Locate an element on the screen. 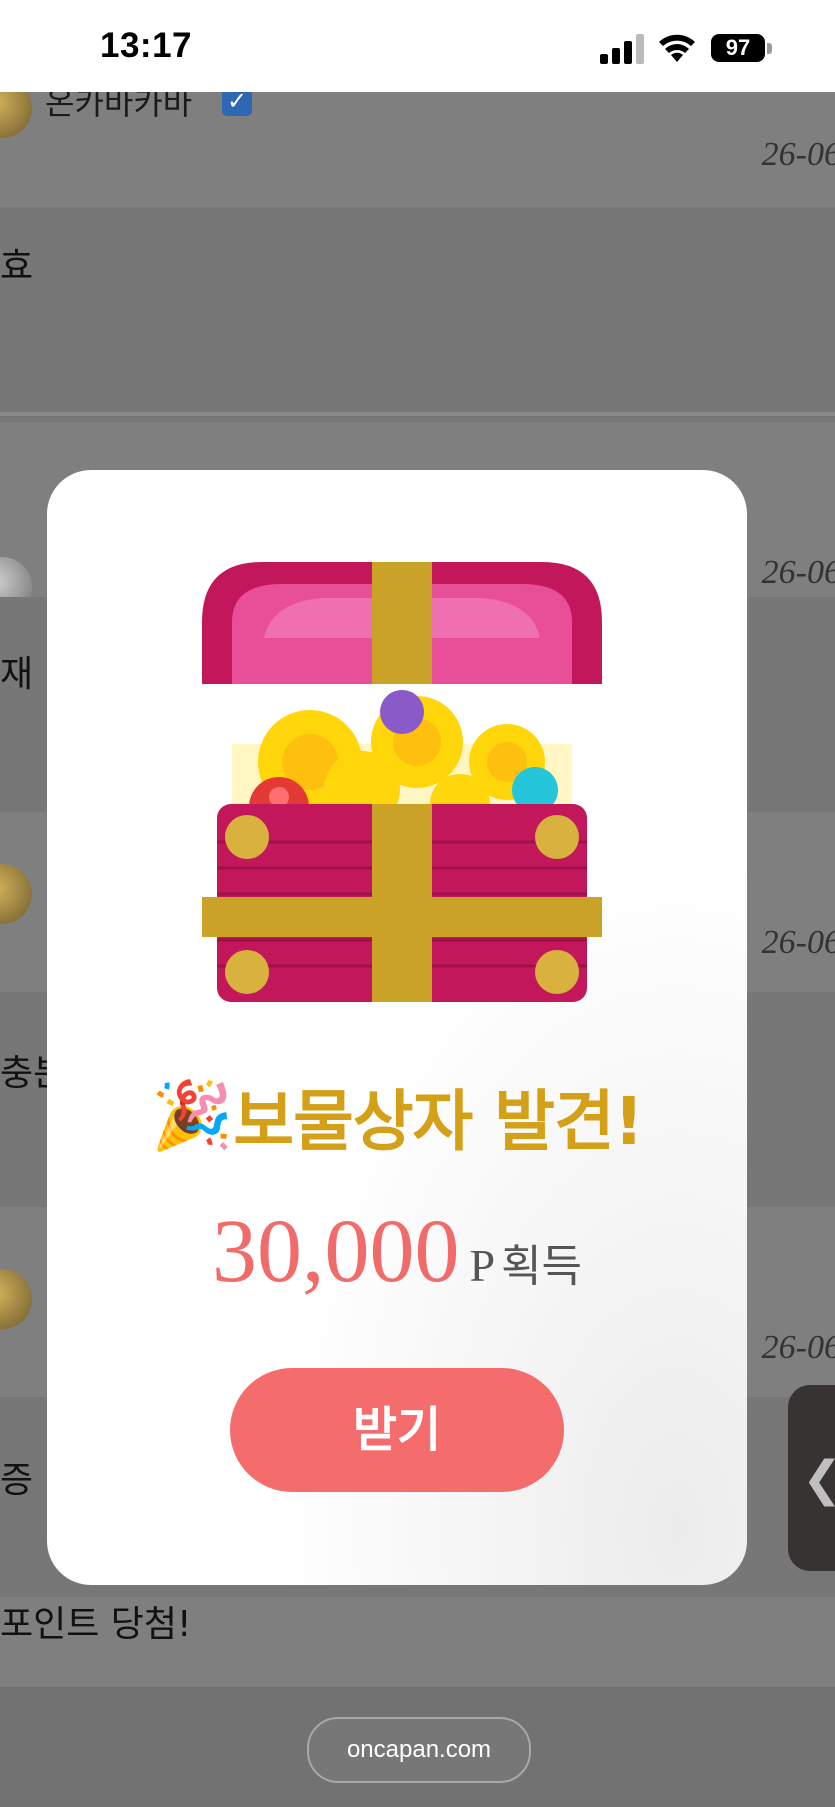 The width and height of the screenshot is (835, 1807). modal-title-row: 🎉보물상자 발견! is located at coordinates (397, 1116).